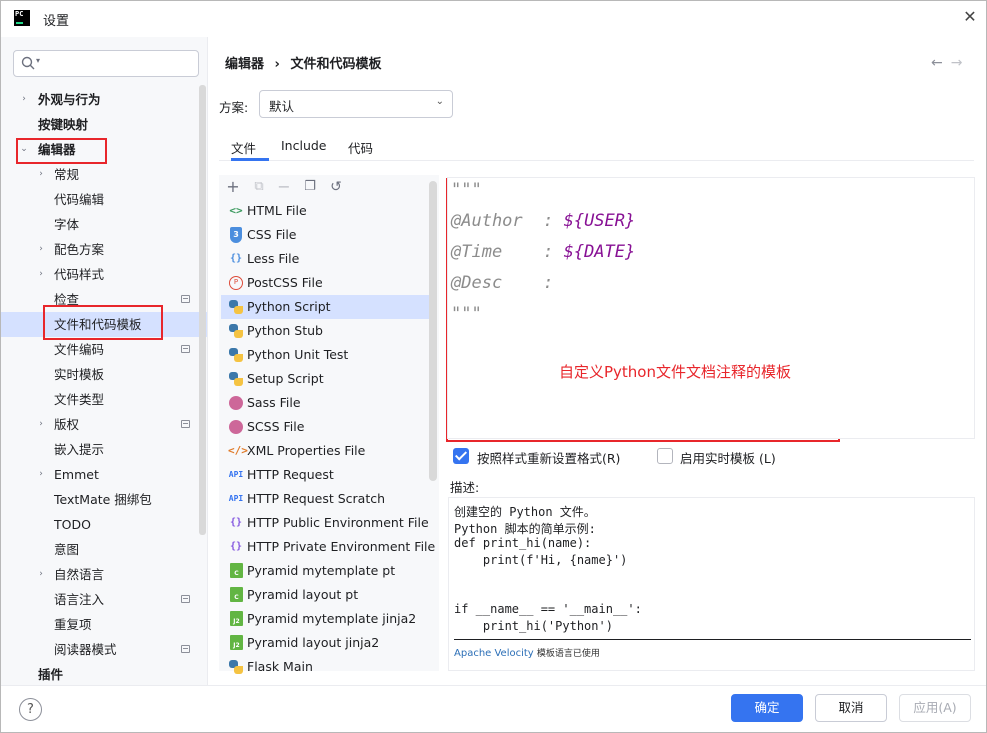 This screenshot has height=733, width=987. What do you see at coordinates (104, 524) in the screenshot?
I see `sidebar-item: TODO` at bounding box center [104, 524].